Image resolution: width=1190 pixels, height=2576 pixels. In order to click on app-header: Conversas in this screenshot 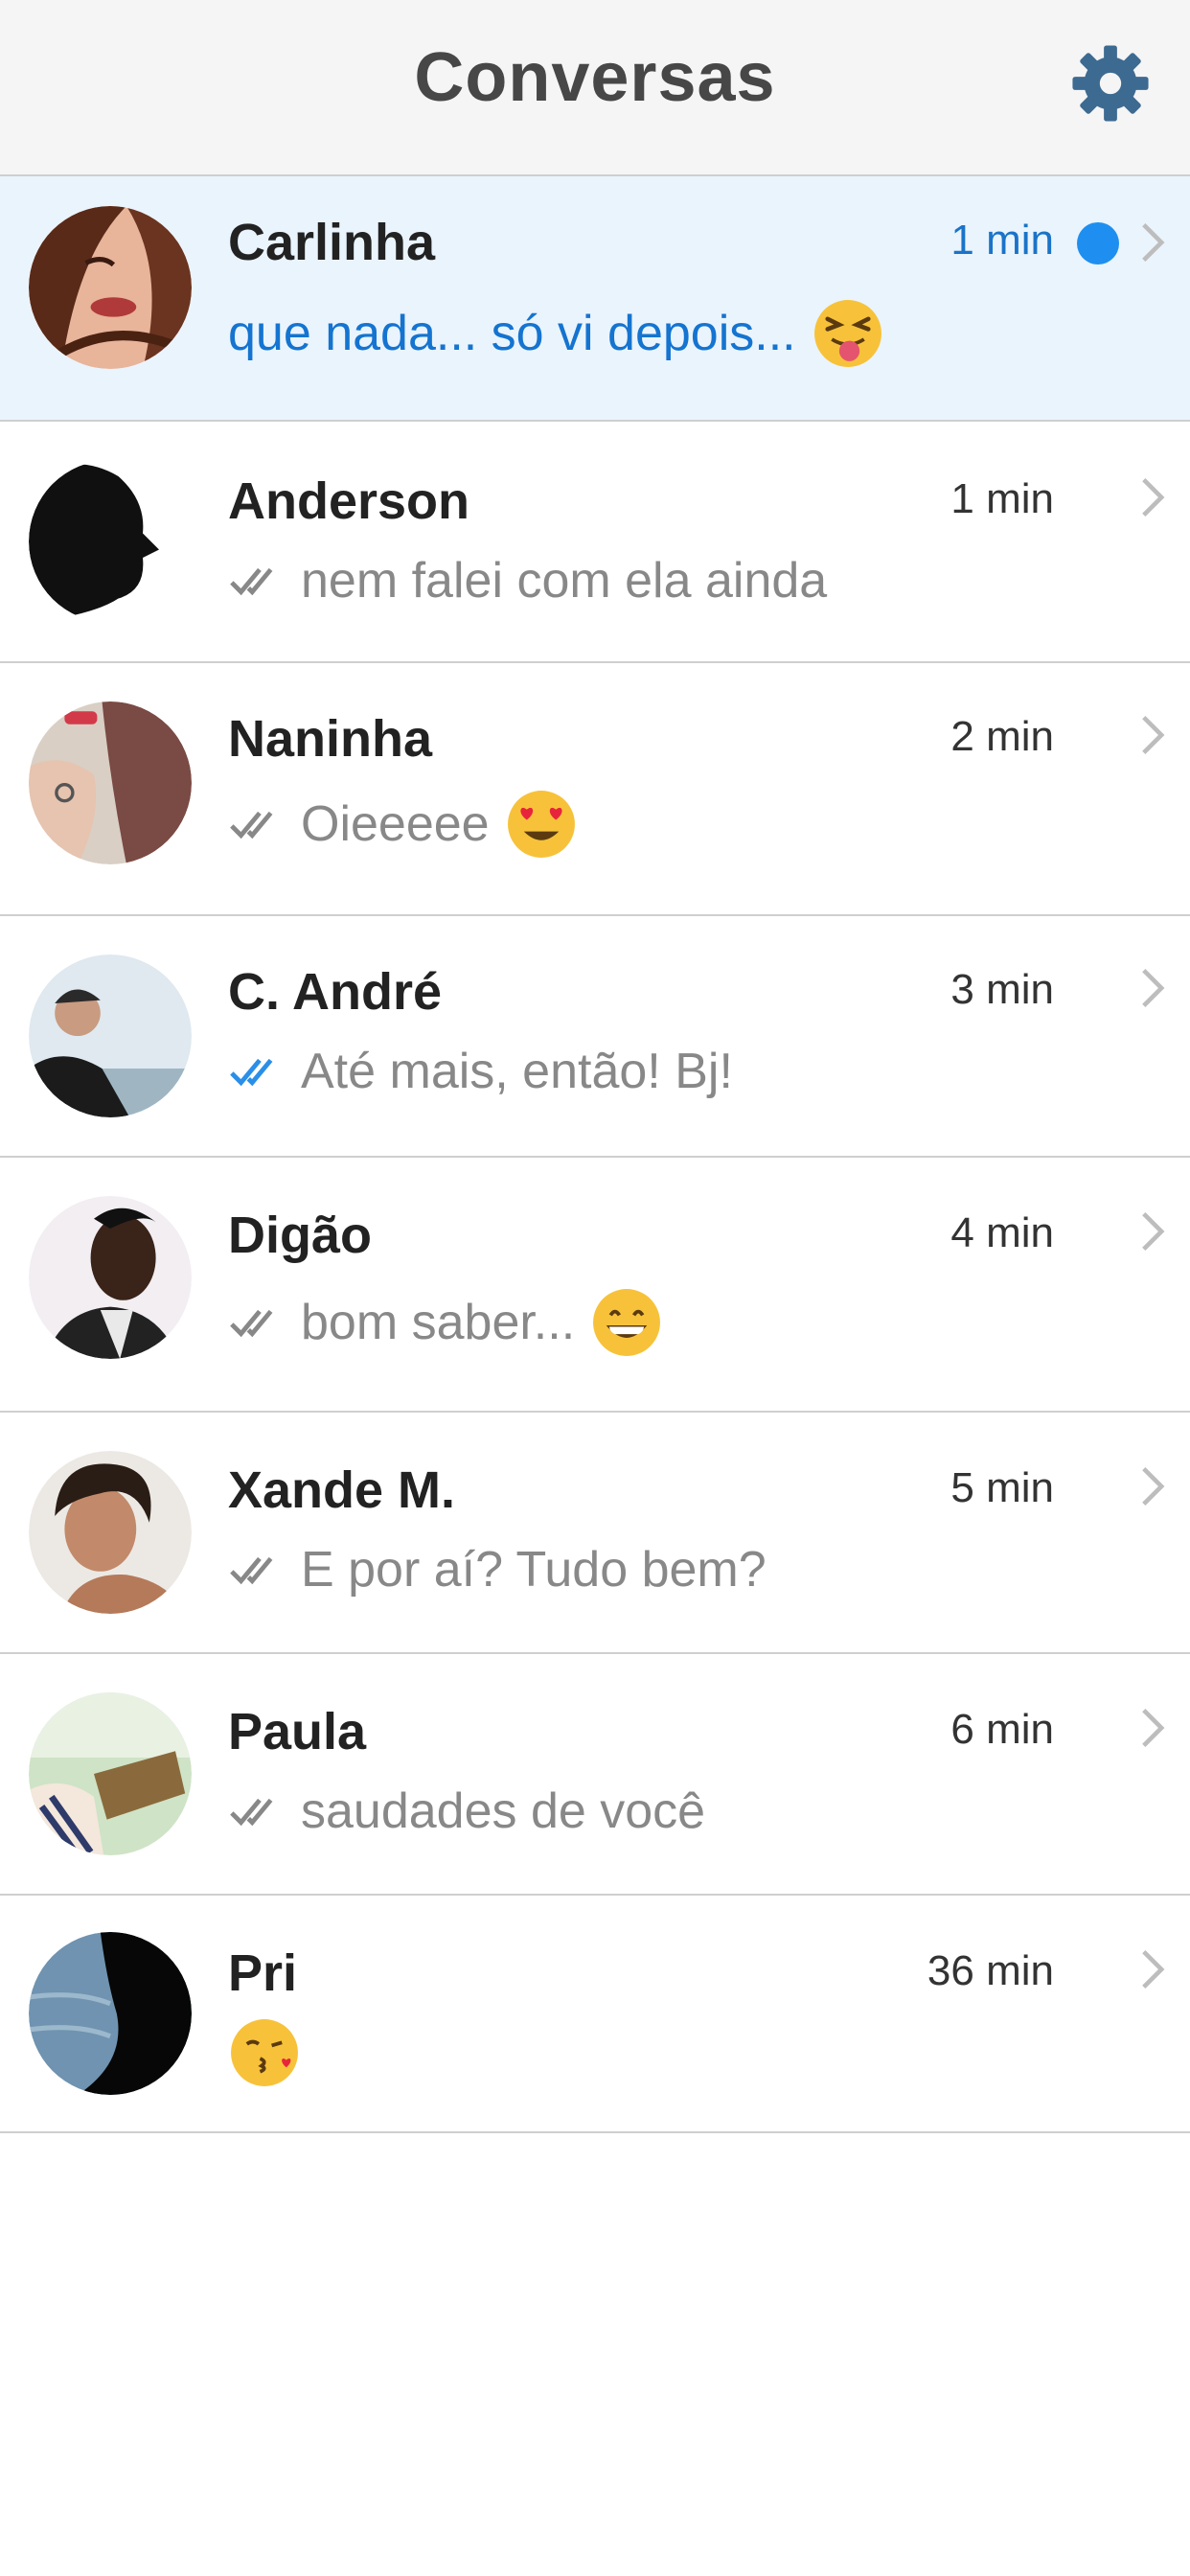, I will do `click(595, 88)`.